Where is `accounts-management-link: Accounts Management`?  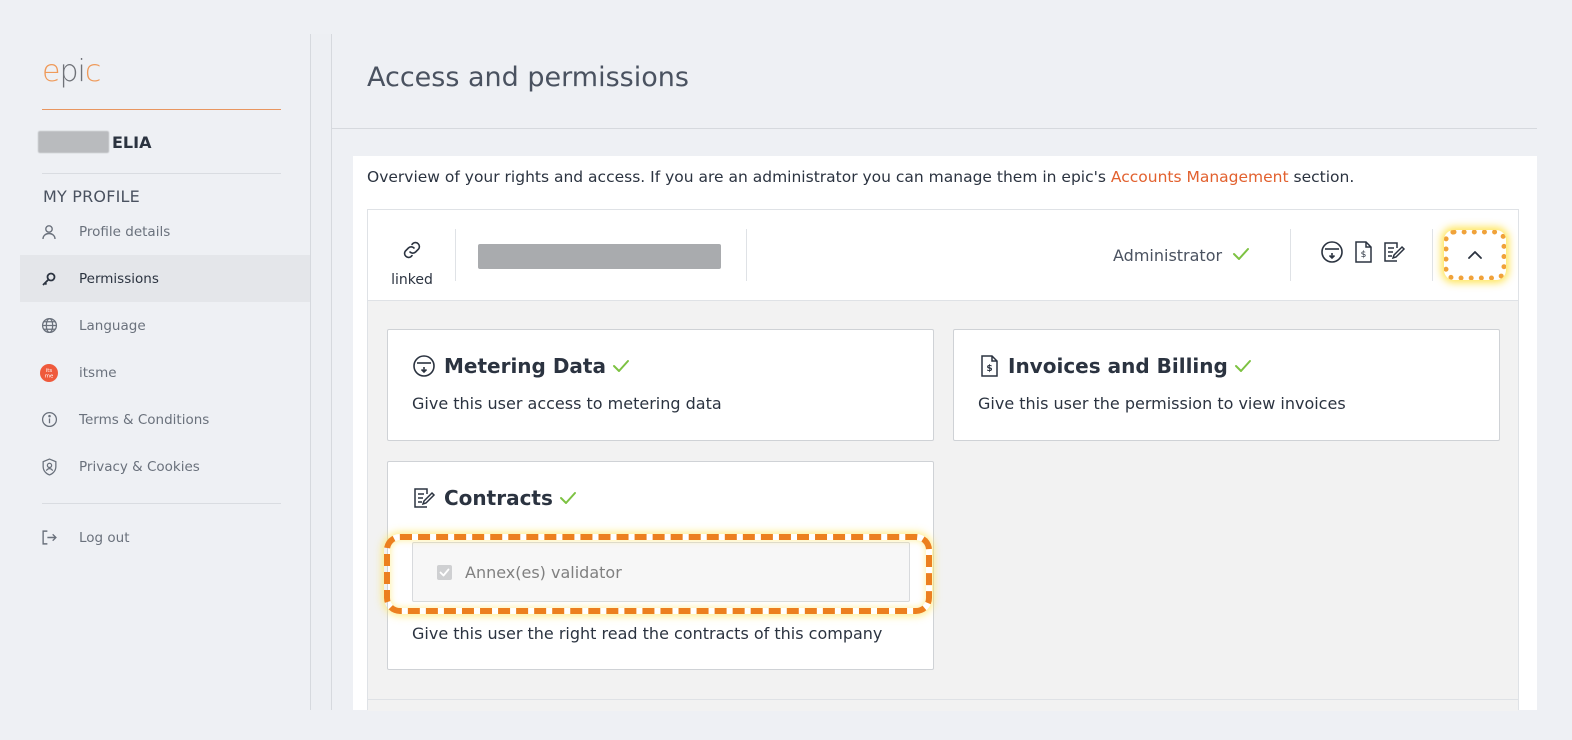
accounts-management-link: Accounts Management is located at coordinates (1200, 177).